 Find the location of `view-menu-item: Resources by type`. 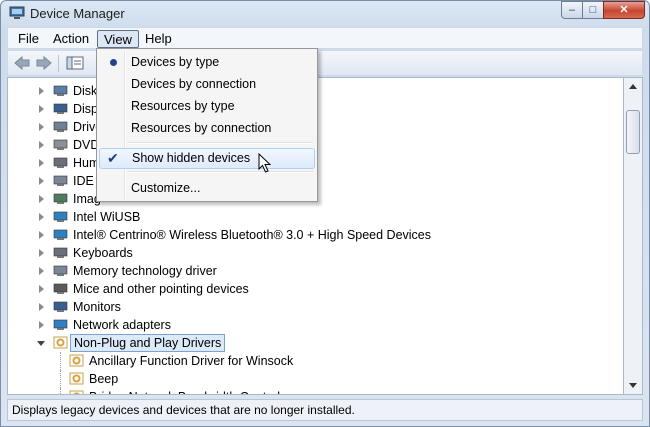

view-menu-item: Resources by type is located at coordinates (207, 106).